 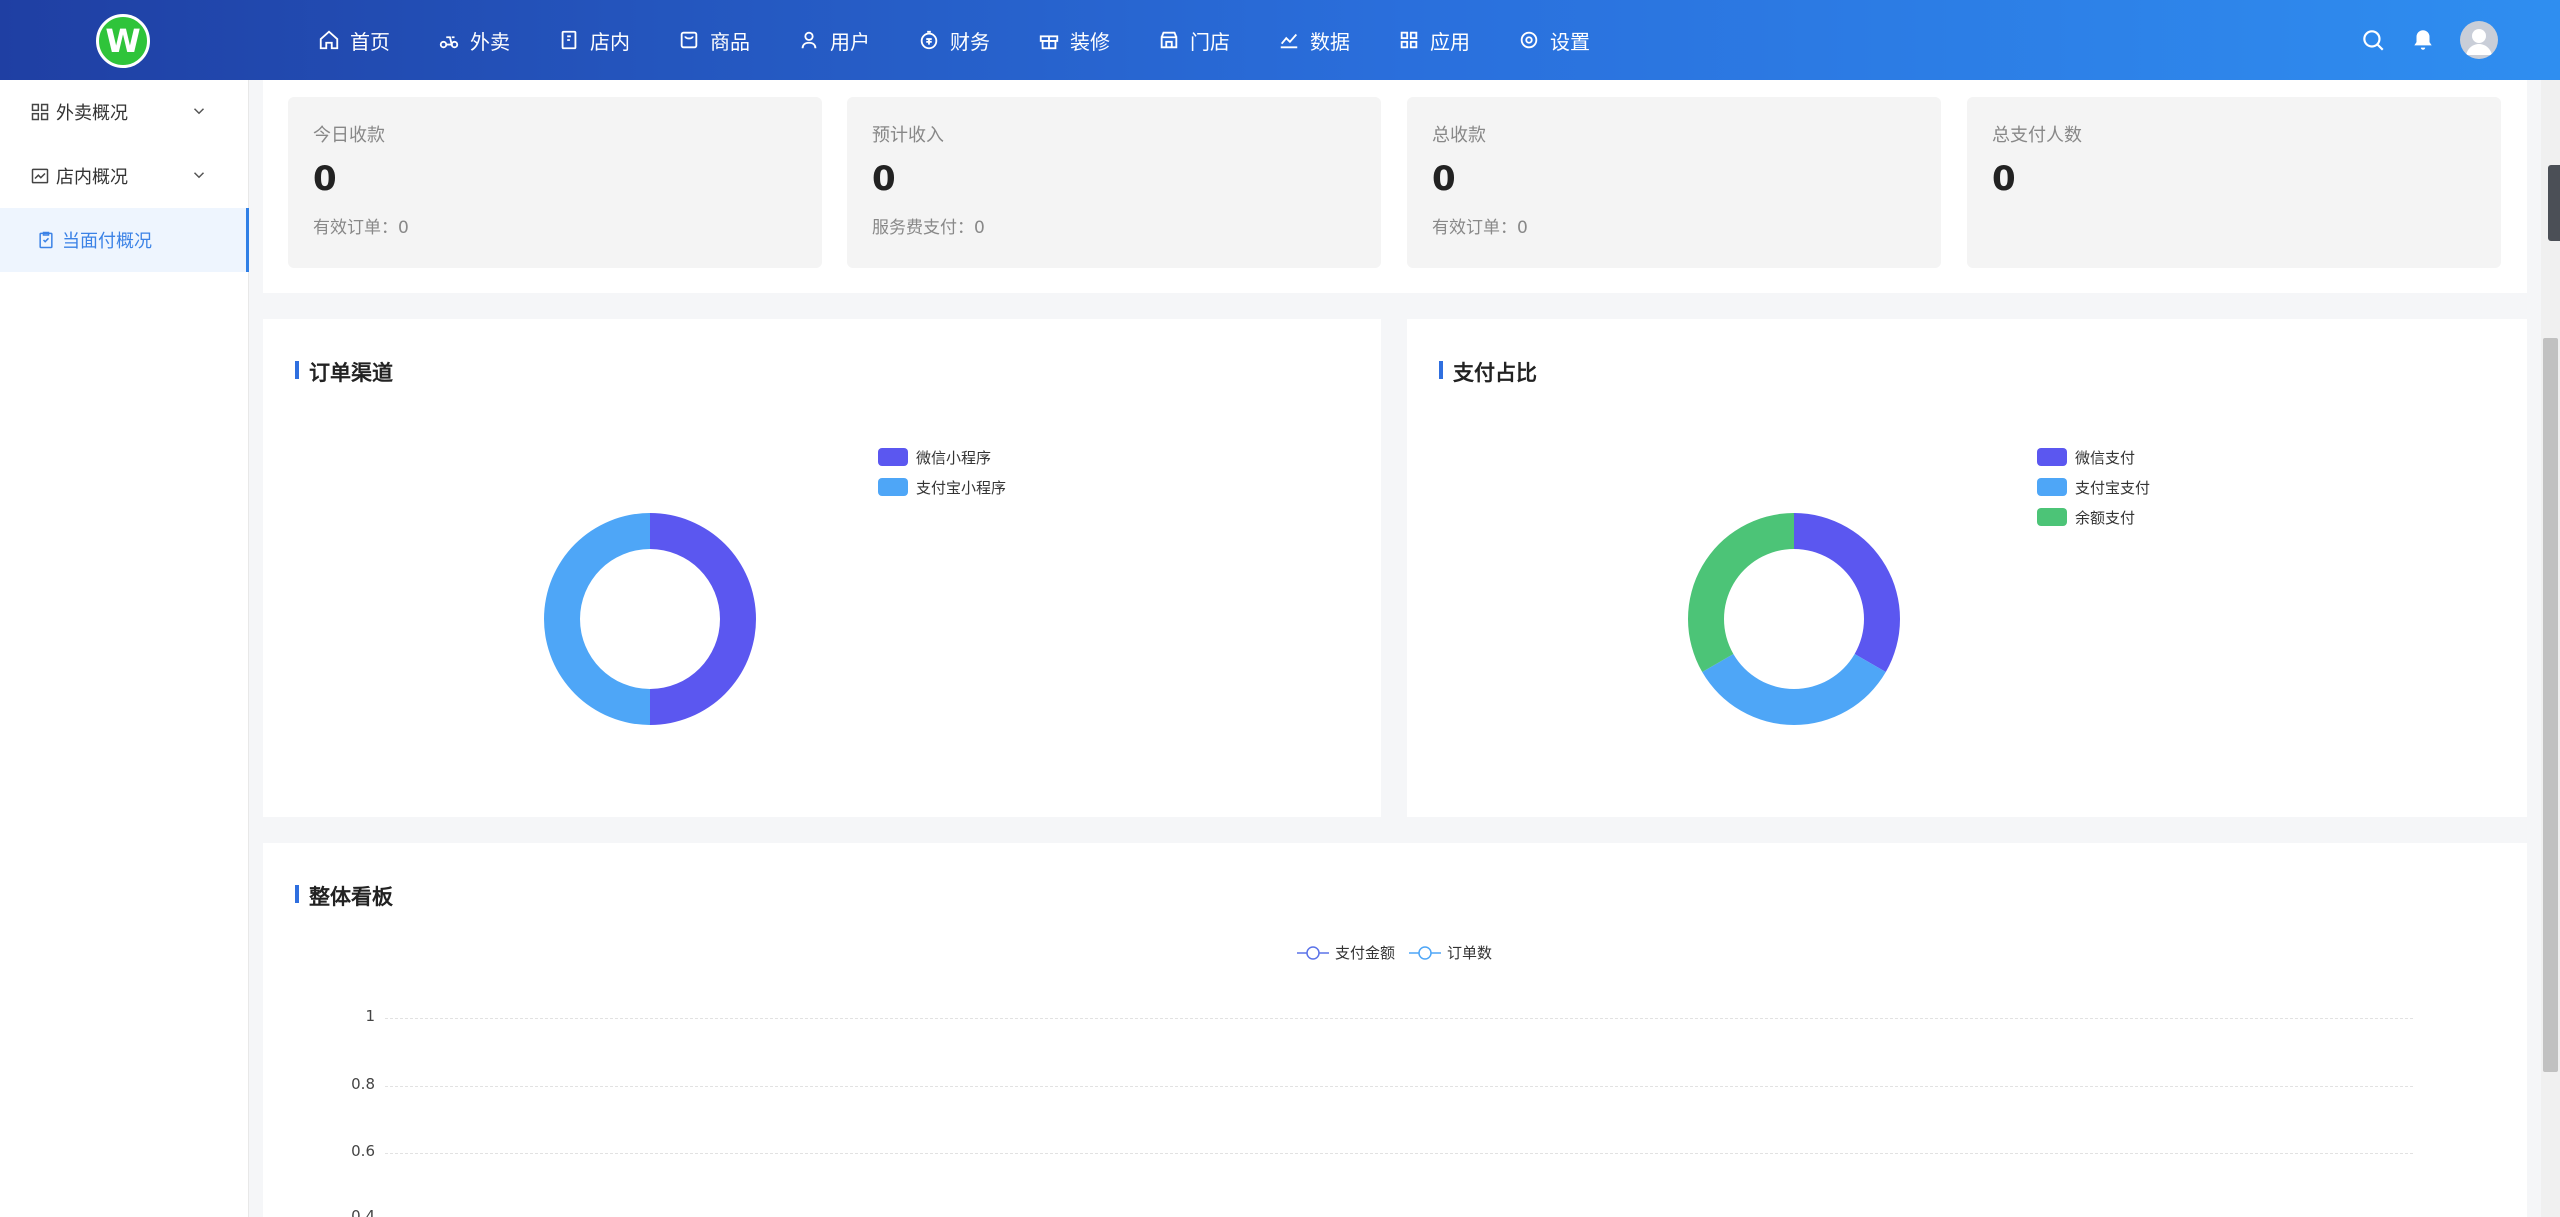 What do you see at coordinates (1169, 40) in the screenshot?
I see `store-icon` at bounding box center [1169, 40].